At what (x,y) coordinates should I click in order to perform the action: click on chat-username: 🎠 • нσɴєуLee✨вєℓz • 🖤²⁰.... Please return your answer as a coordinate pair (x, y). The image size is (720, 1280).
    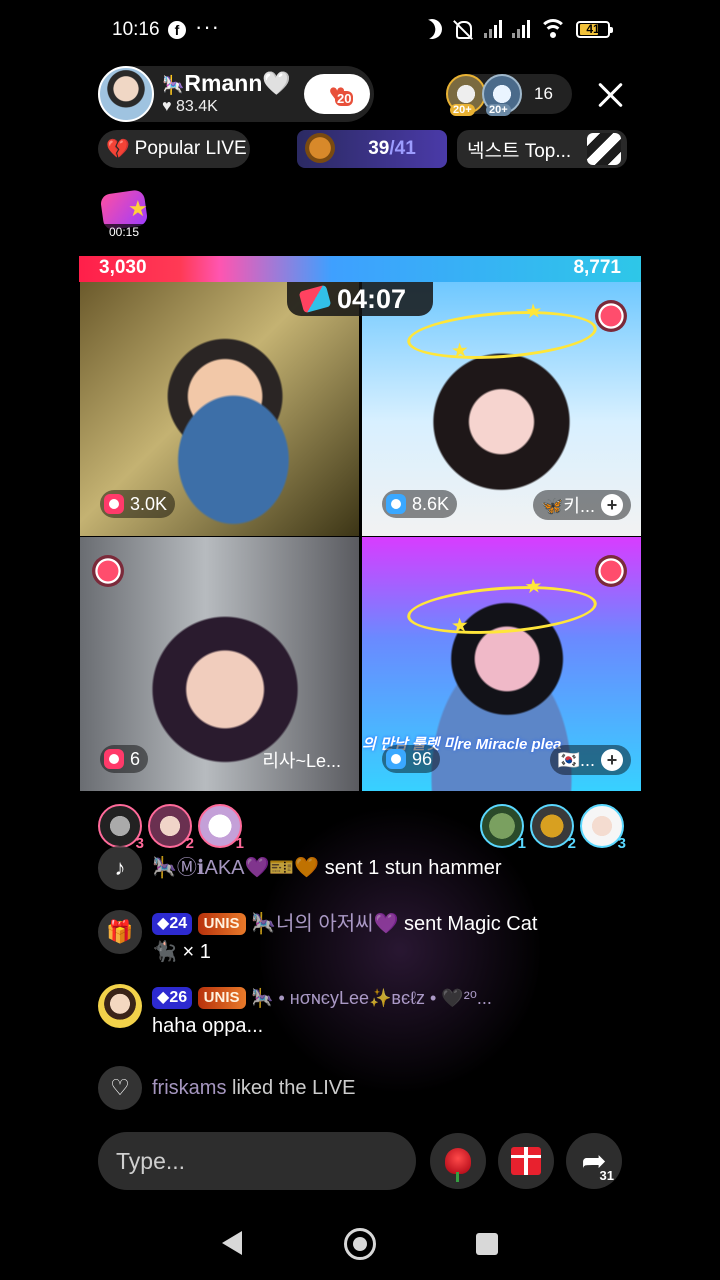
    Looking at the image, I should click on (371, 998).